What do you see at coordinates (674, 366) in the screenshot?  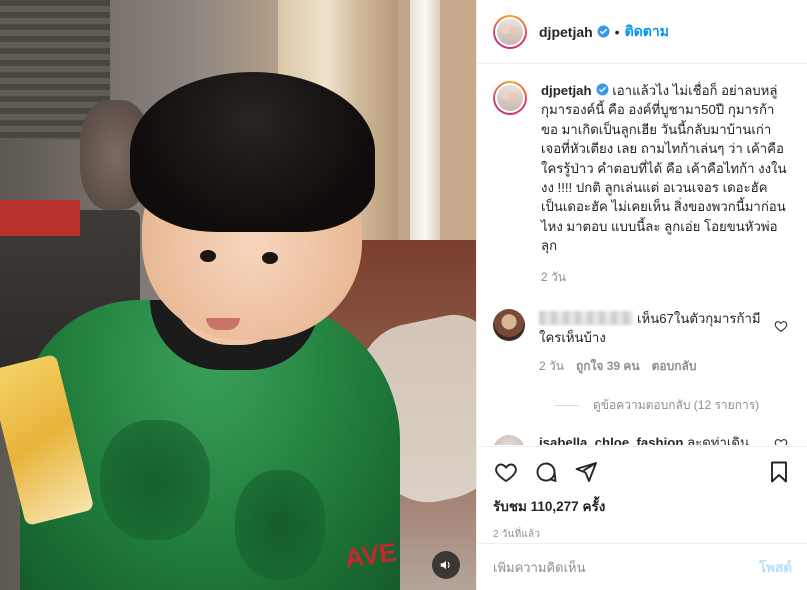 I see `reply-button: ตอบกลับ` at bounding box center [674, 366].